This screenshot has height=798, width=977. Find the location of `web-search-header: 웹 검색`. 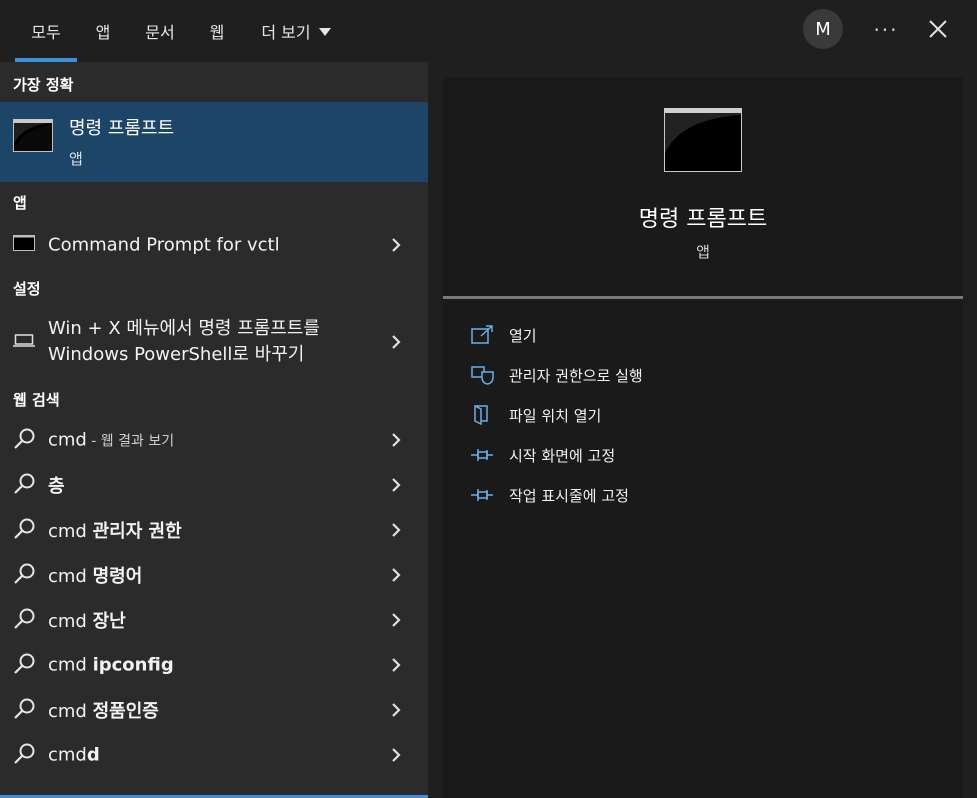

web-search-header: 웹 검색 is located at coordinates (36, 400).